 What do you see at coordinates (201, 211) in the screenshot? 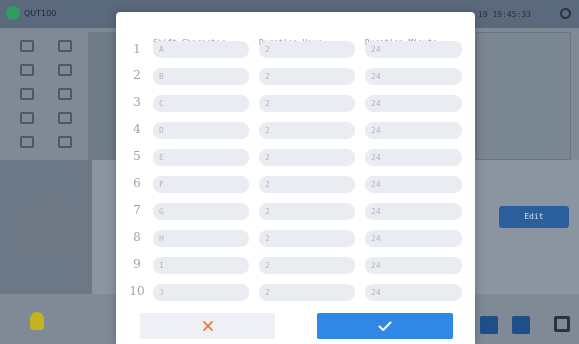
I see `shift-character-input: G` at bounding box center [201, 211].